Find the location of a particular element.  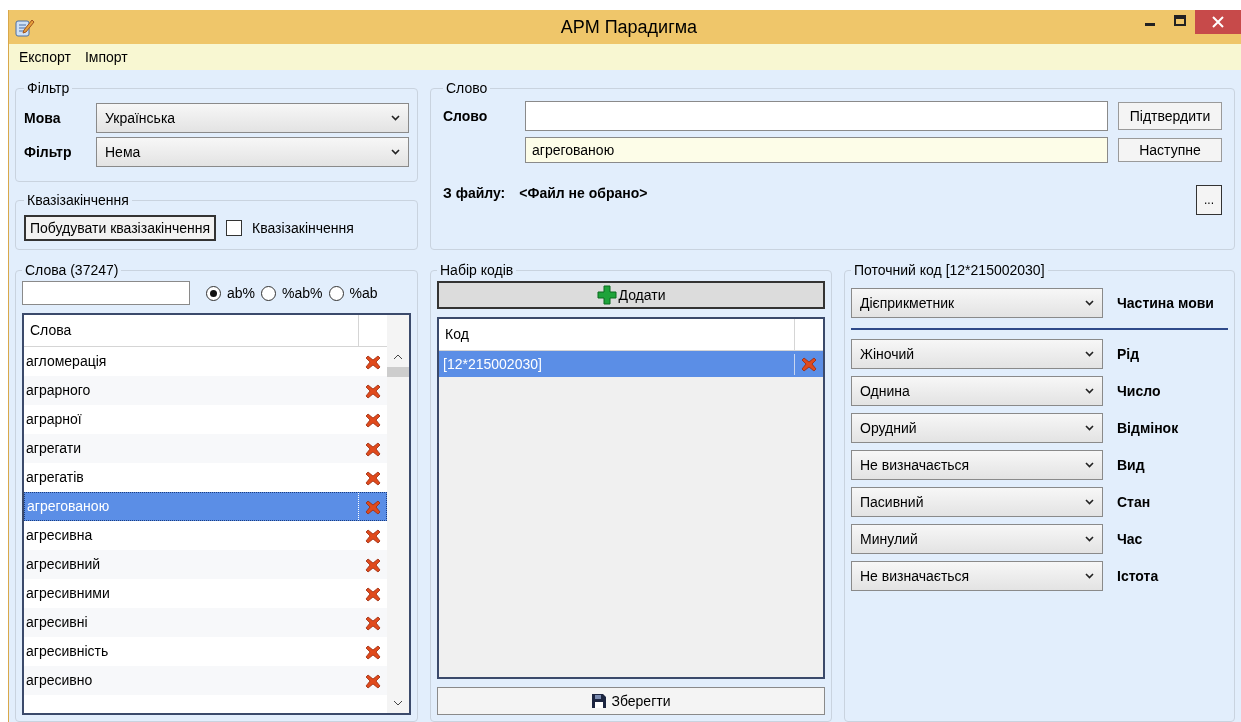

field-label: Фільтр is located at coordinates (48, 152).